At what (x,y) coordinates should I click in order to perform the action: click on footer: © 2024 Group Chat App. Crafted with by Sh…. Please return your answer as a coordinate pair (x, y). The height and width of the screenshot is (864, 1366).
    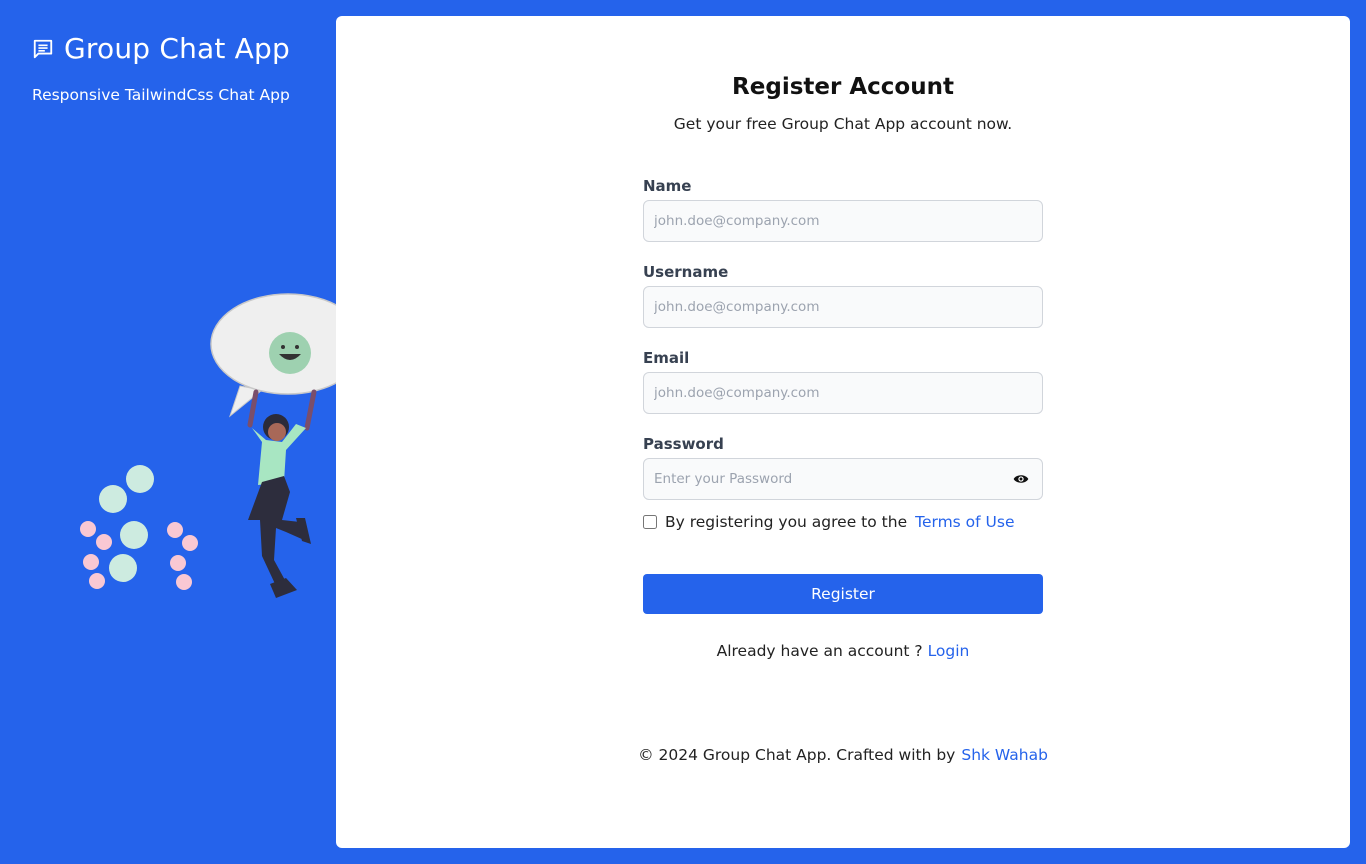
    Looking at the image, I should click on (843, 755).